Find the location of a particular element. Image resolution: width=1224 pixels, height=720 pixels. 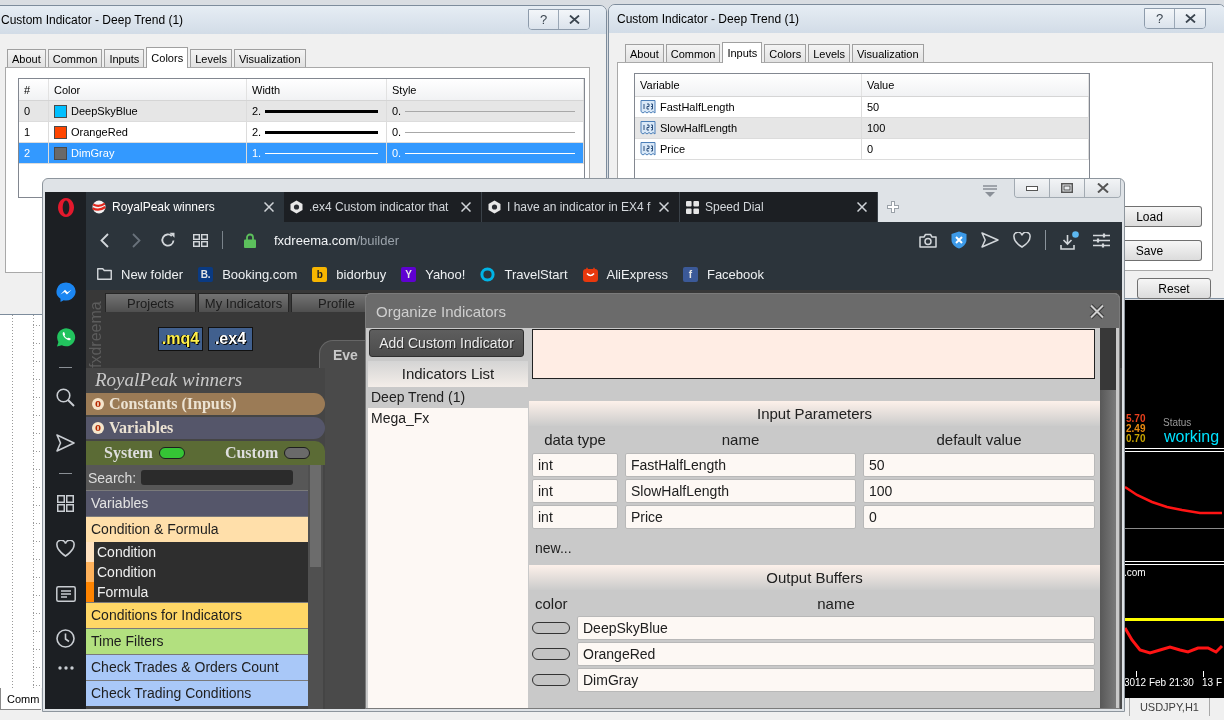

chat-bubble-icon is located at coordinates (65, 291).